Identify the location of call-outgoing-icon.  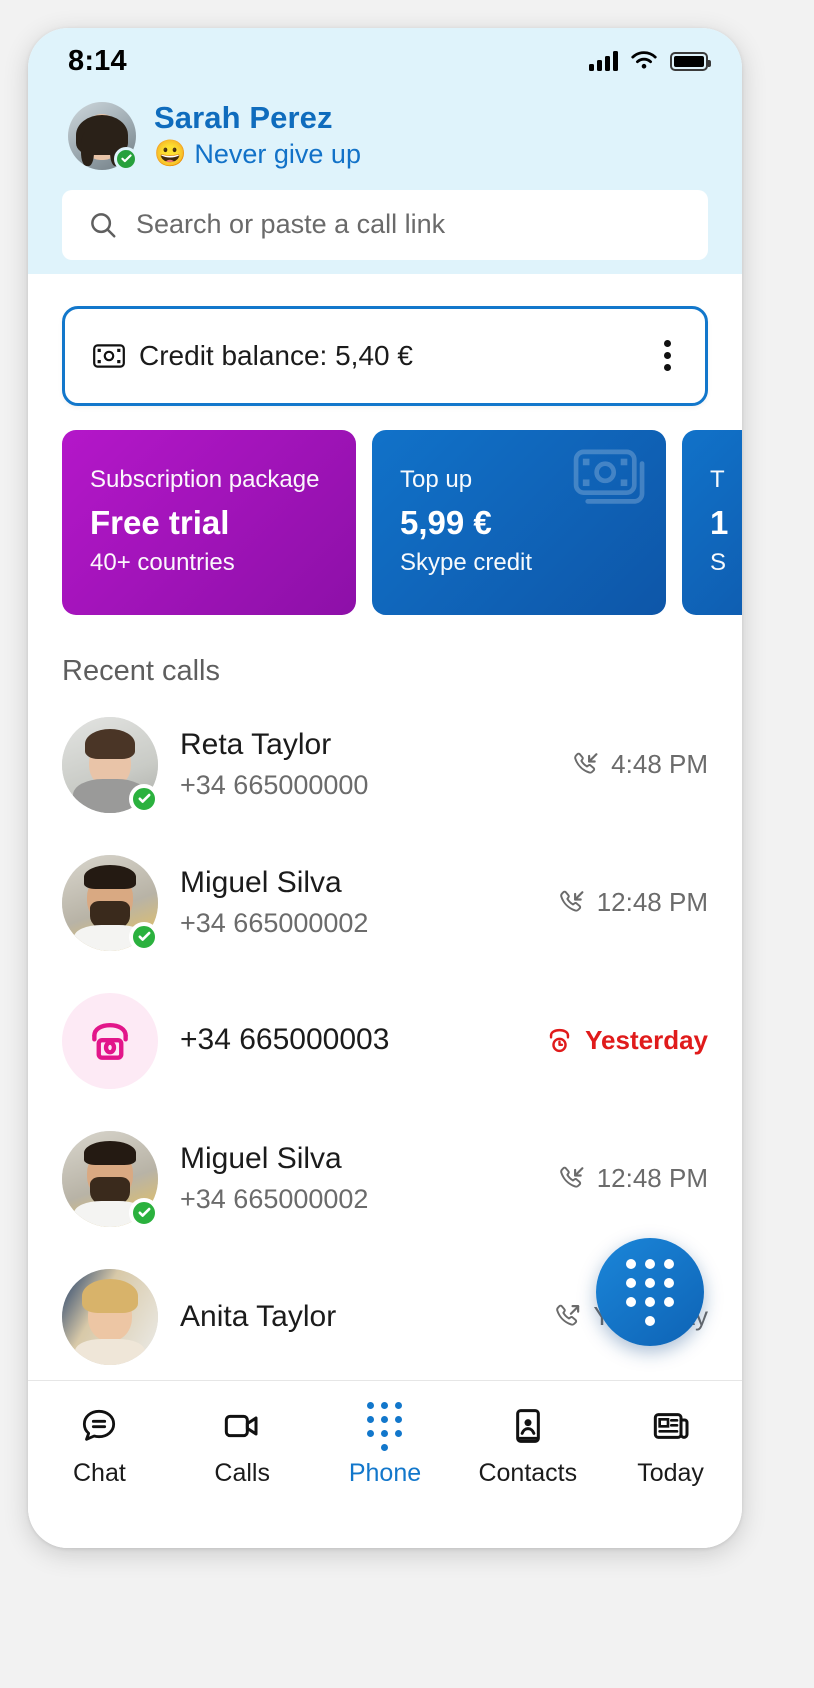
(568, 1315).